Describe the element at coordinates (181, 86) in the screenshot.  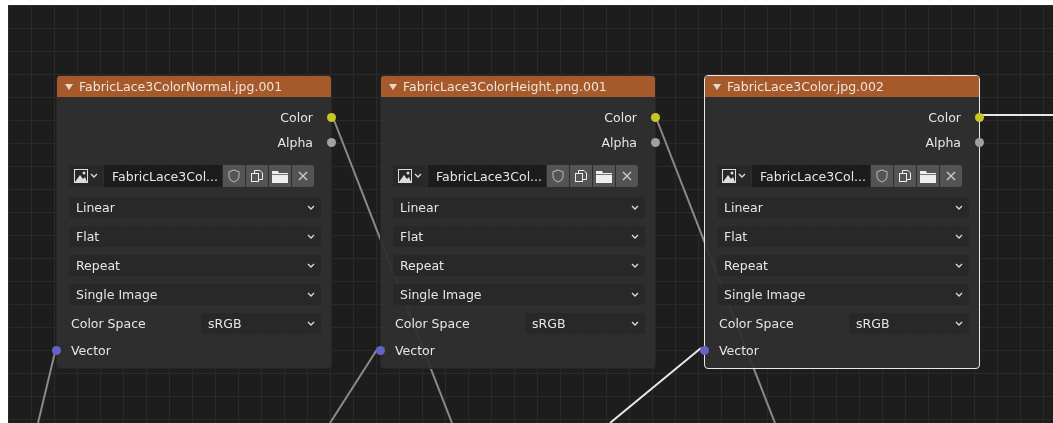
I see `node-title: FabricLace3ColorNormal.jpg.001` at that location.